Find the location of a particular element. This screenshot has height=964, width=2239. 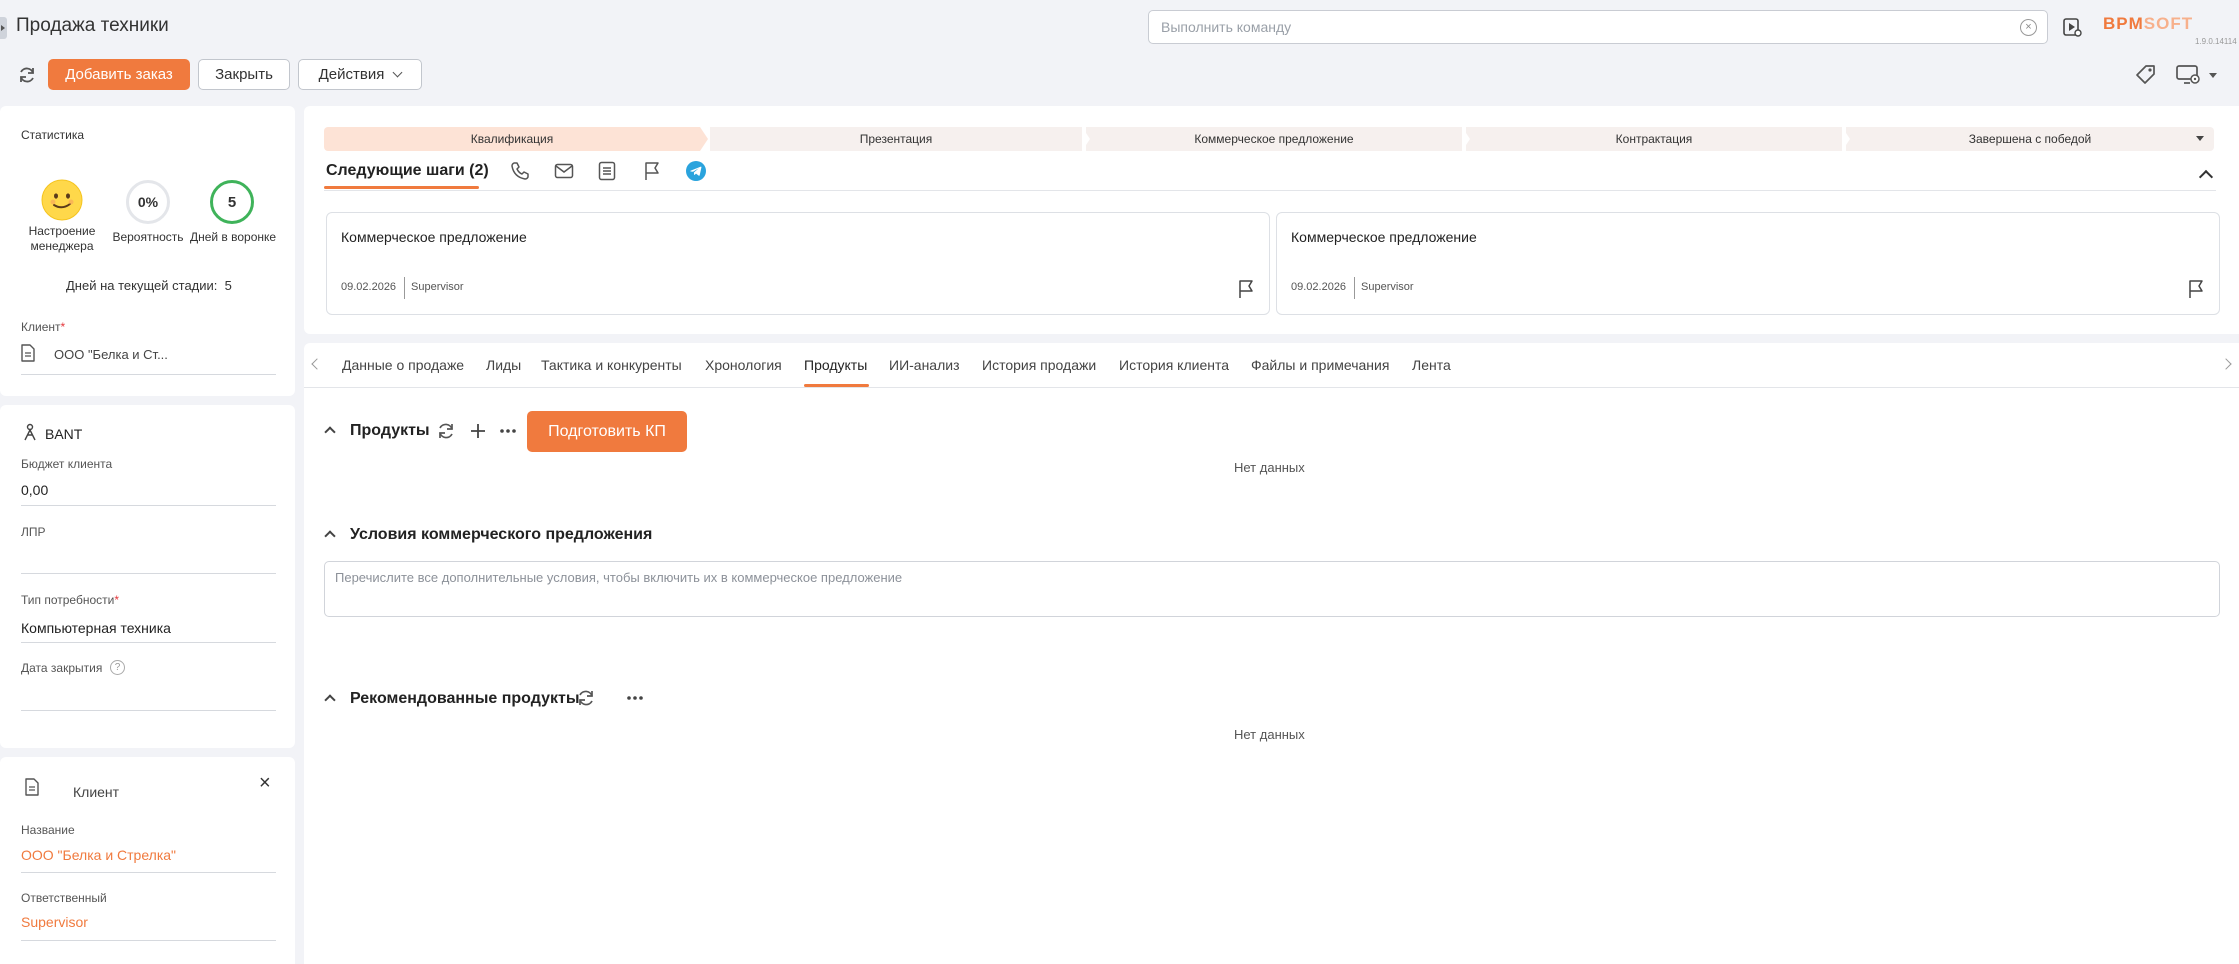

stage-won-label: Завершена с победой is located at coordinates (2030, 139).